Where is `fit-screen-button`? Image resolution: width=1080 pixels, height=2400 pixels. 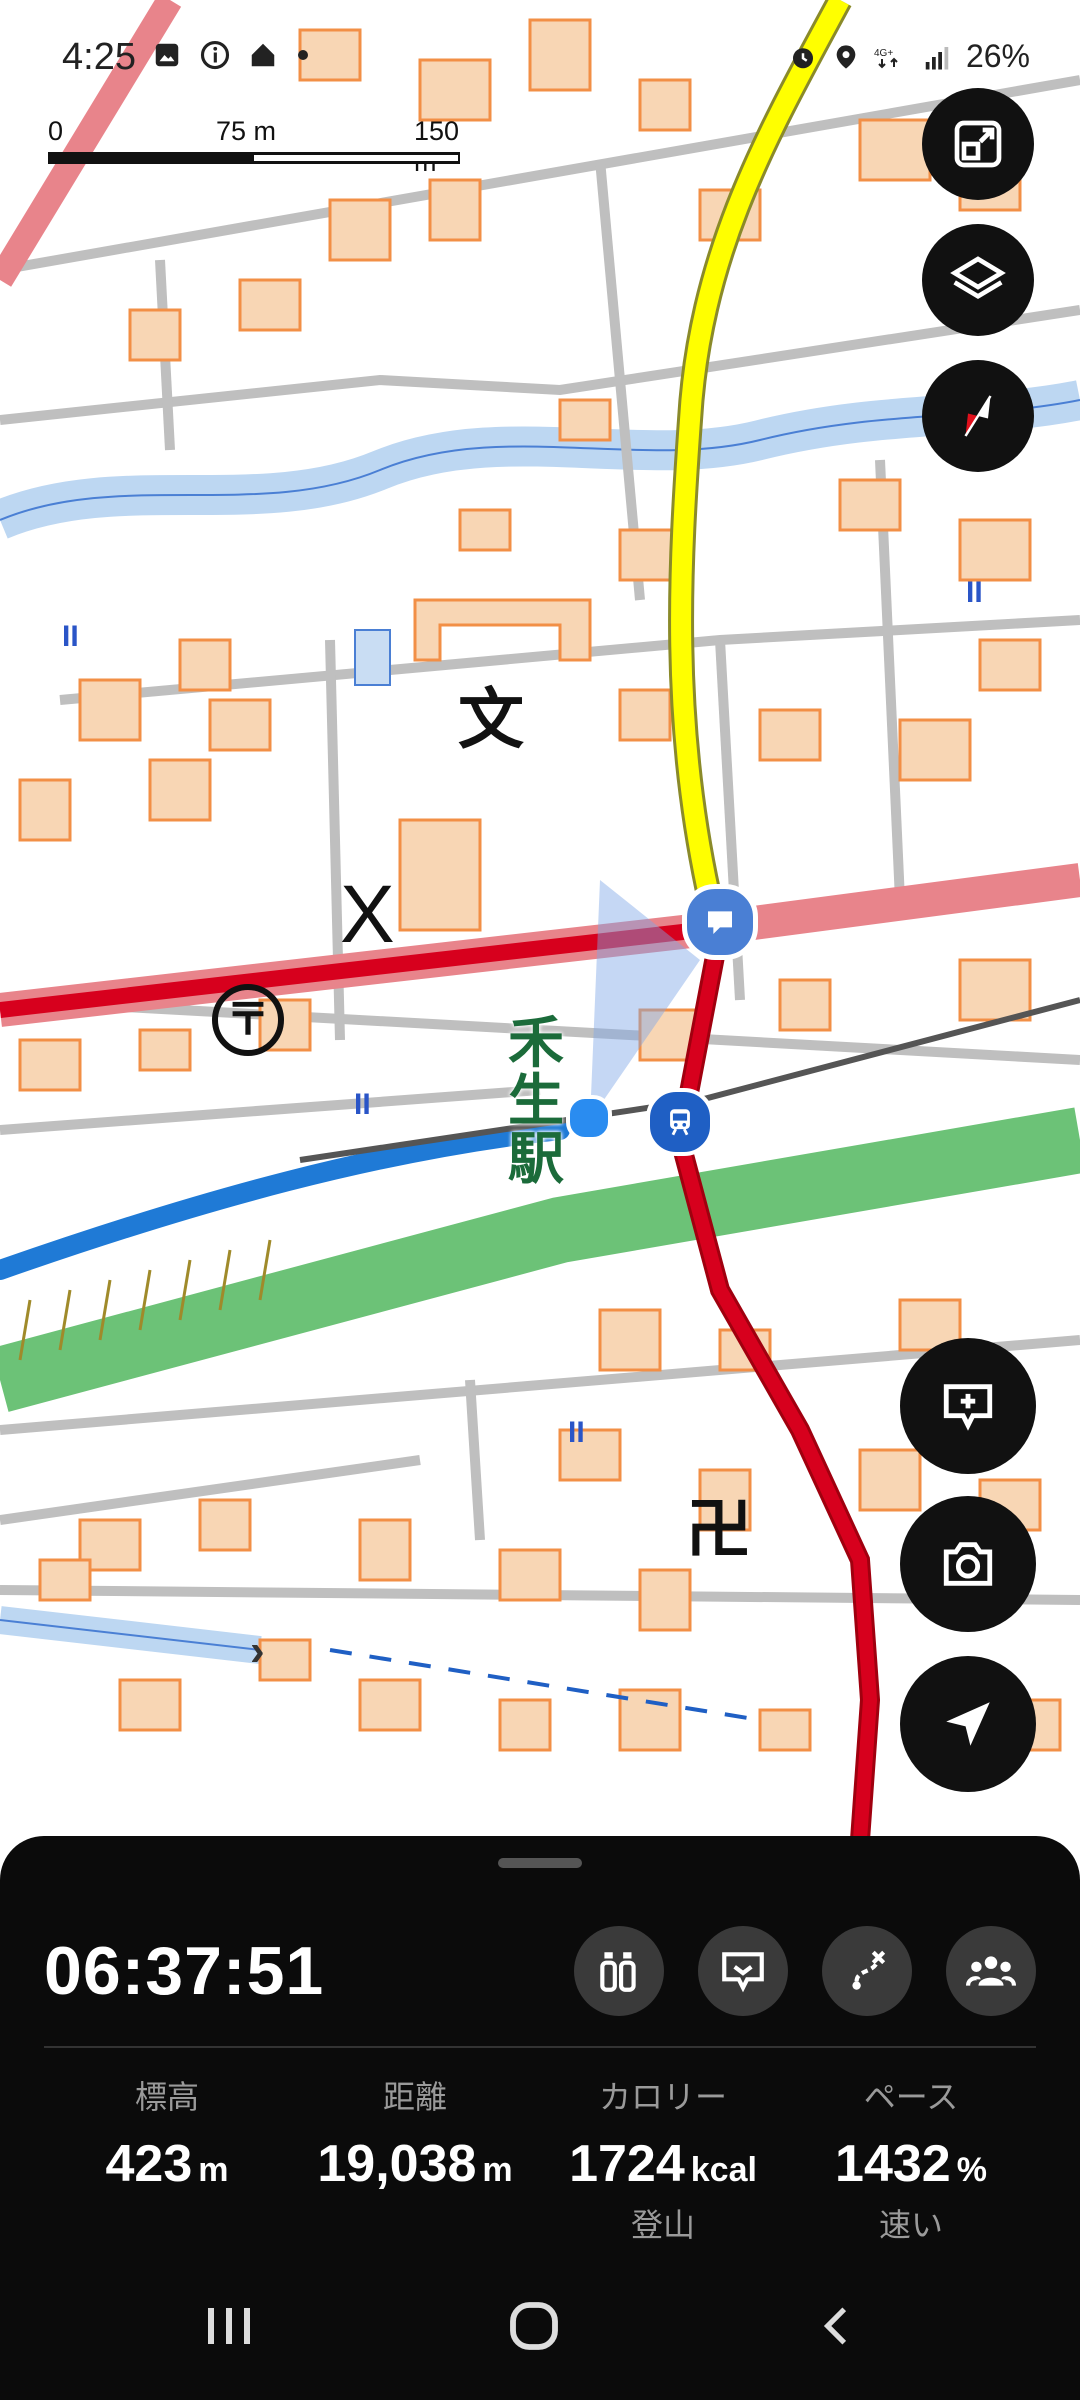 fit-screen-button is located at coordinates (978, 144).